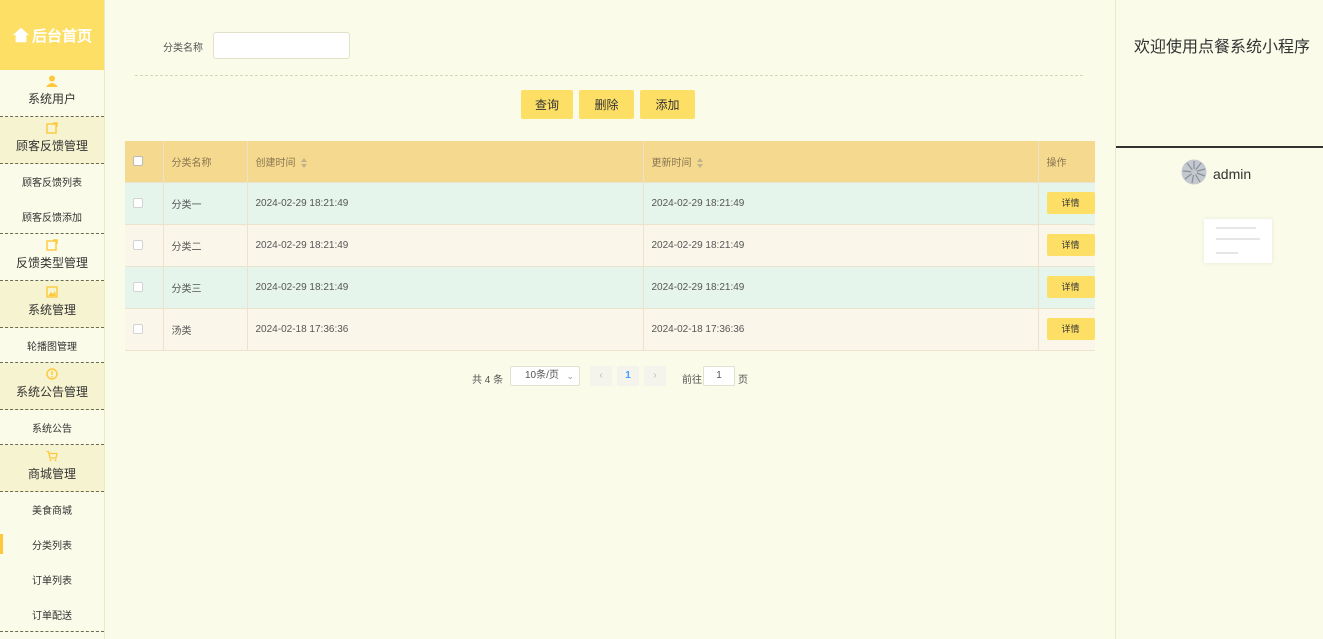 The image size is (1323, 639). Describe the element at coordinates (488, 380) in the screenshot. I see `total-count: 共 4 条` at that location.